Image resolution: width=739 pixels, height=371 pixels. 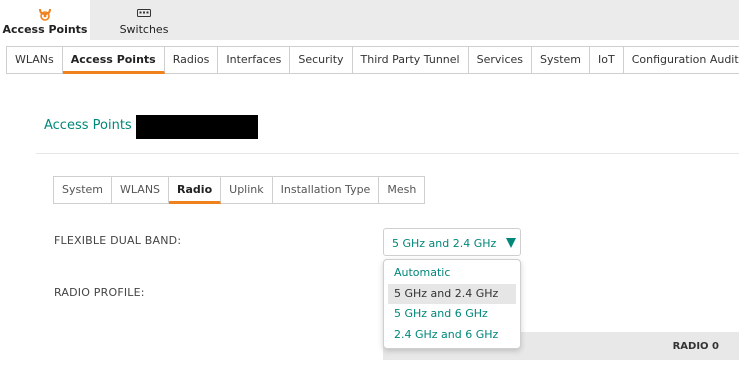 I want to click on select-value: 5 GHz and 2.4 GHz, so click(x=444, y=243).